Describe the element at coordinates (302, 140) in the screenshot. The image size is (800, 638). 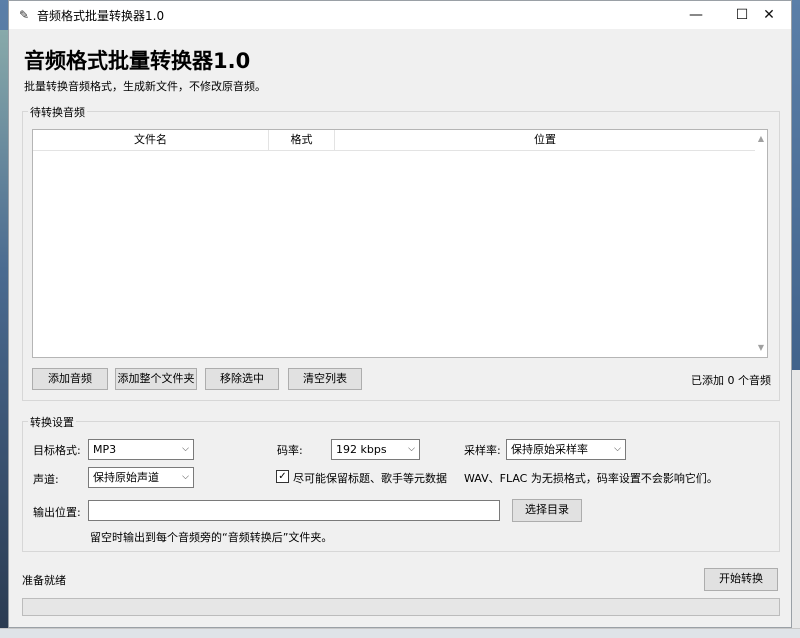
I see `column-format: 格式` at that location.